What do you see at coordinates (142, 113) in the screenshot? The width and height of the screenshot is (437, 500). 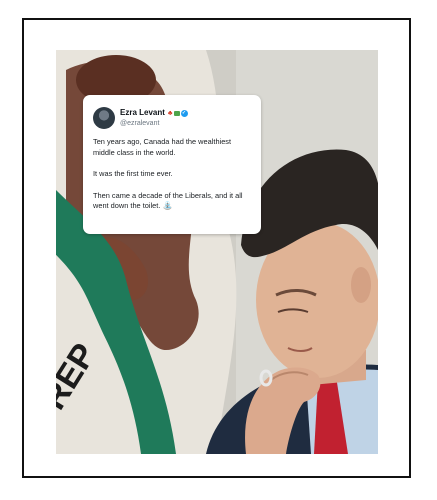 I see `author-name: Ezra Levant` at bounding box center [142, 113].